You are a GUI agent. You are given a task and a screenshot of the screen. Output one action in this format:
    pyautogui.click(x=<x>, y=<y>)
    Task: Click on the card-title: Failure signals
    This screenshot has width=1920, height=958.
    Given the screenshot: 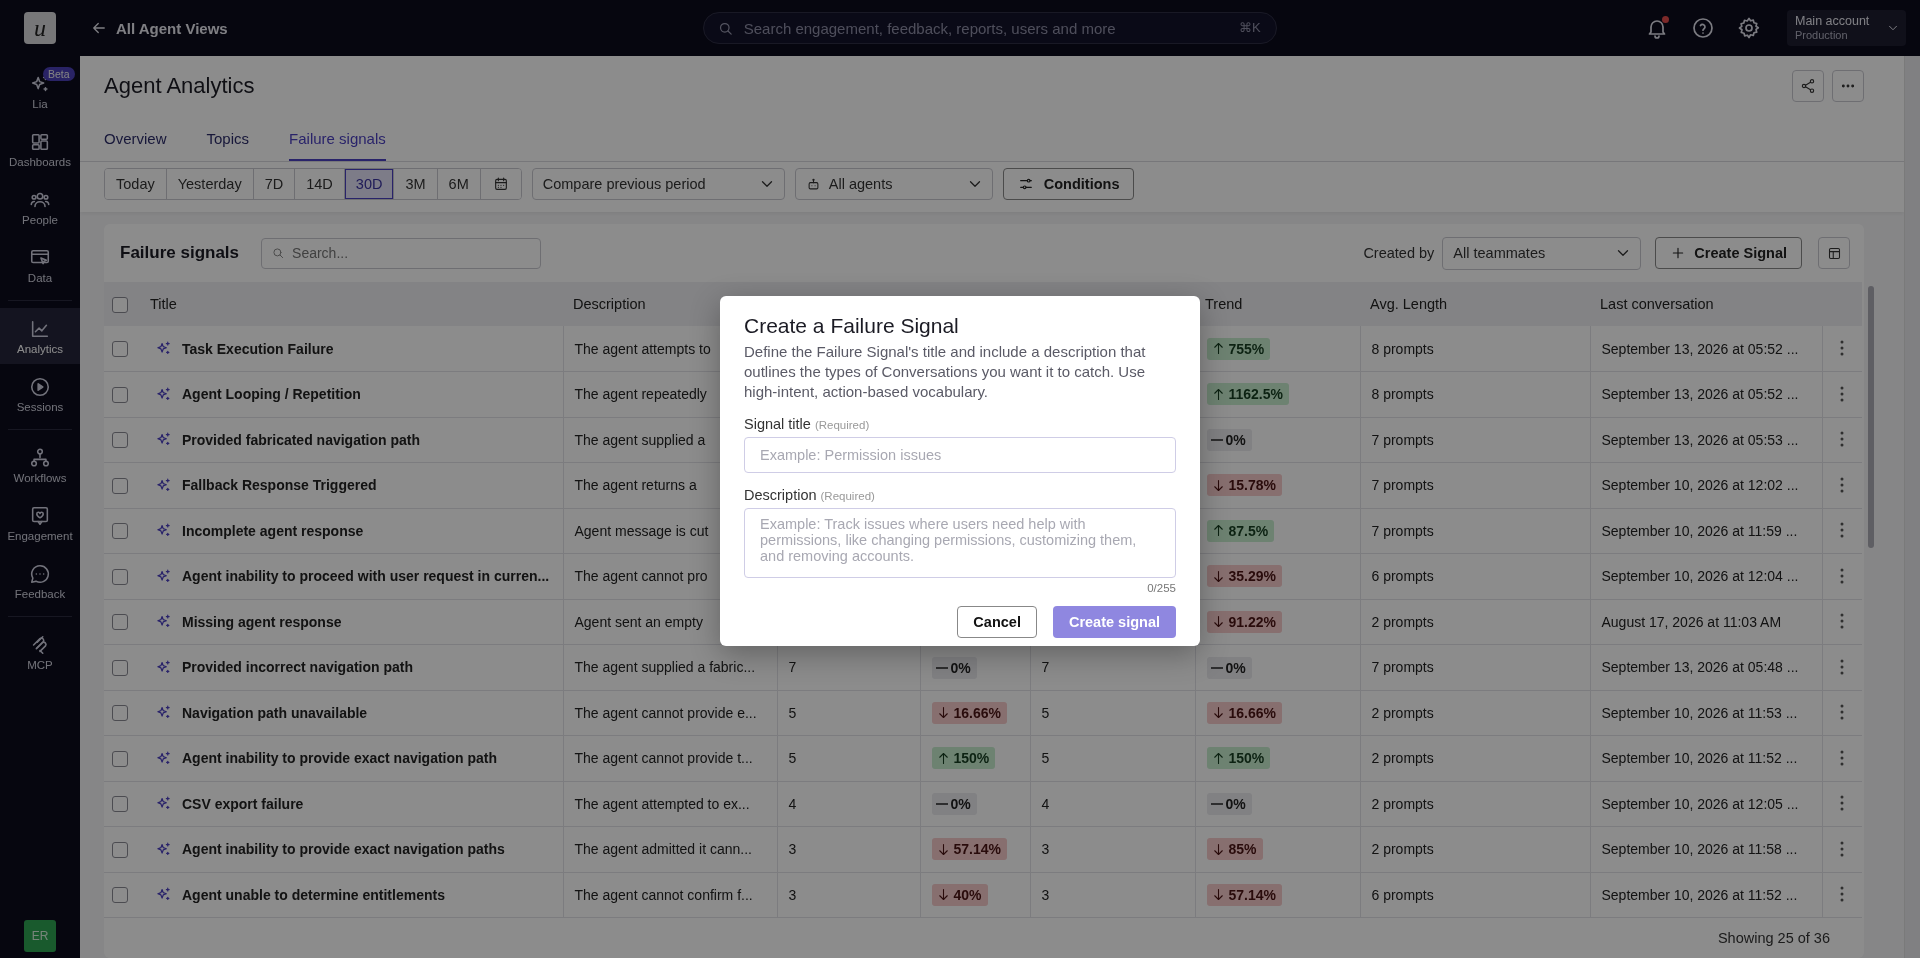 What is the action you would take?
    pyautogui.click(x=180, y=253)
    